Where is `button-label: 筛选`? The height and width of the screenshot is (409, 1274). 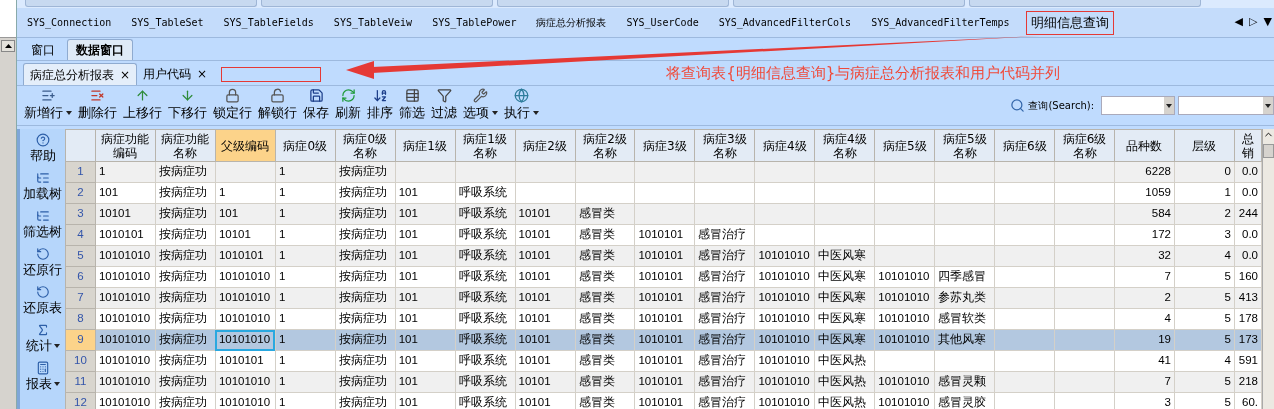 button-label: 筛选 is located at coordinates (412, 113).